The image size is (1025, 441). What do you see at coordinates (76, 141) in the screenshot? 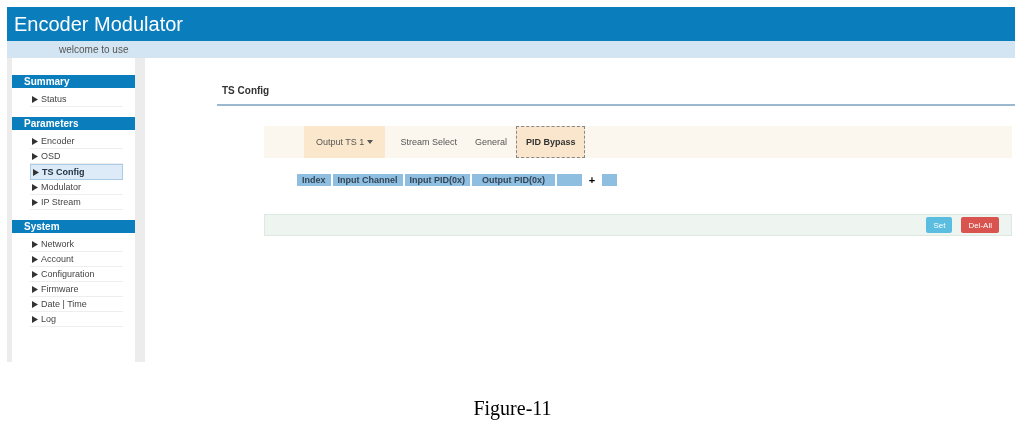
I see `sidebar-item: Encoder` at bounding box center [76, 141].